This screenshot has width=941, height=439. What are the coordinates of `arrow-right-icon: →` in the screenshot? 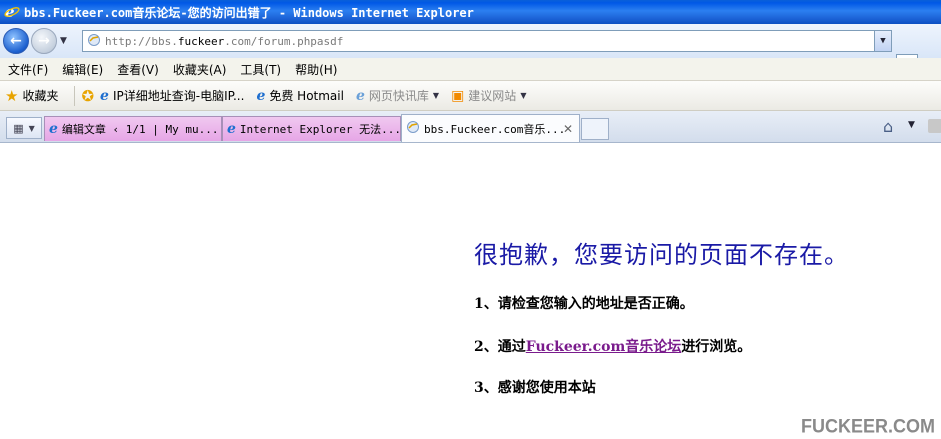 It's located at (44, 41).